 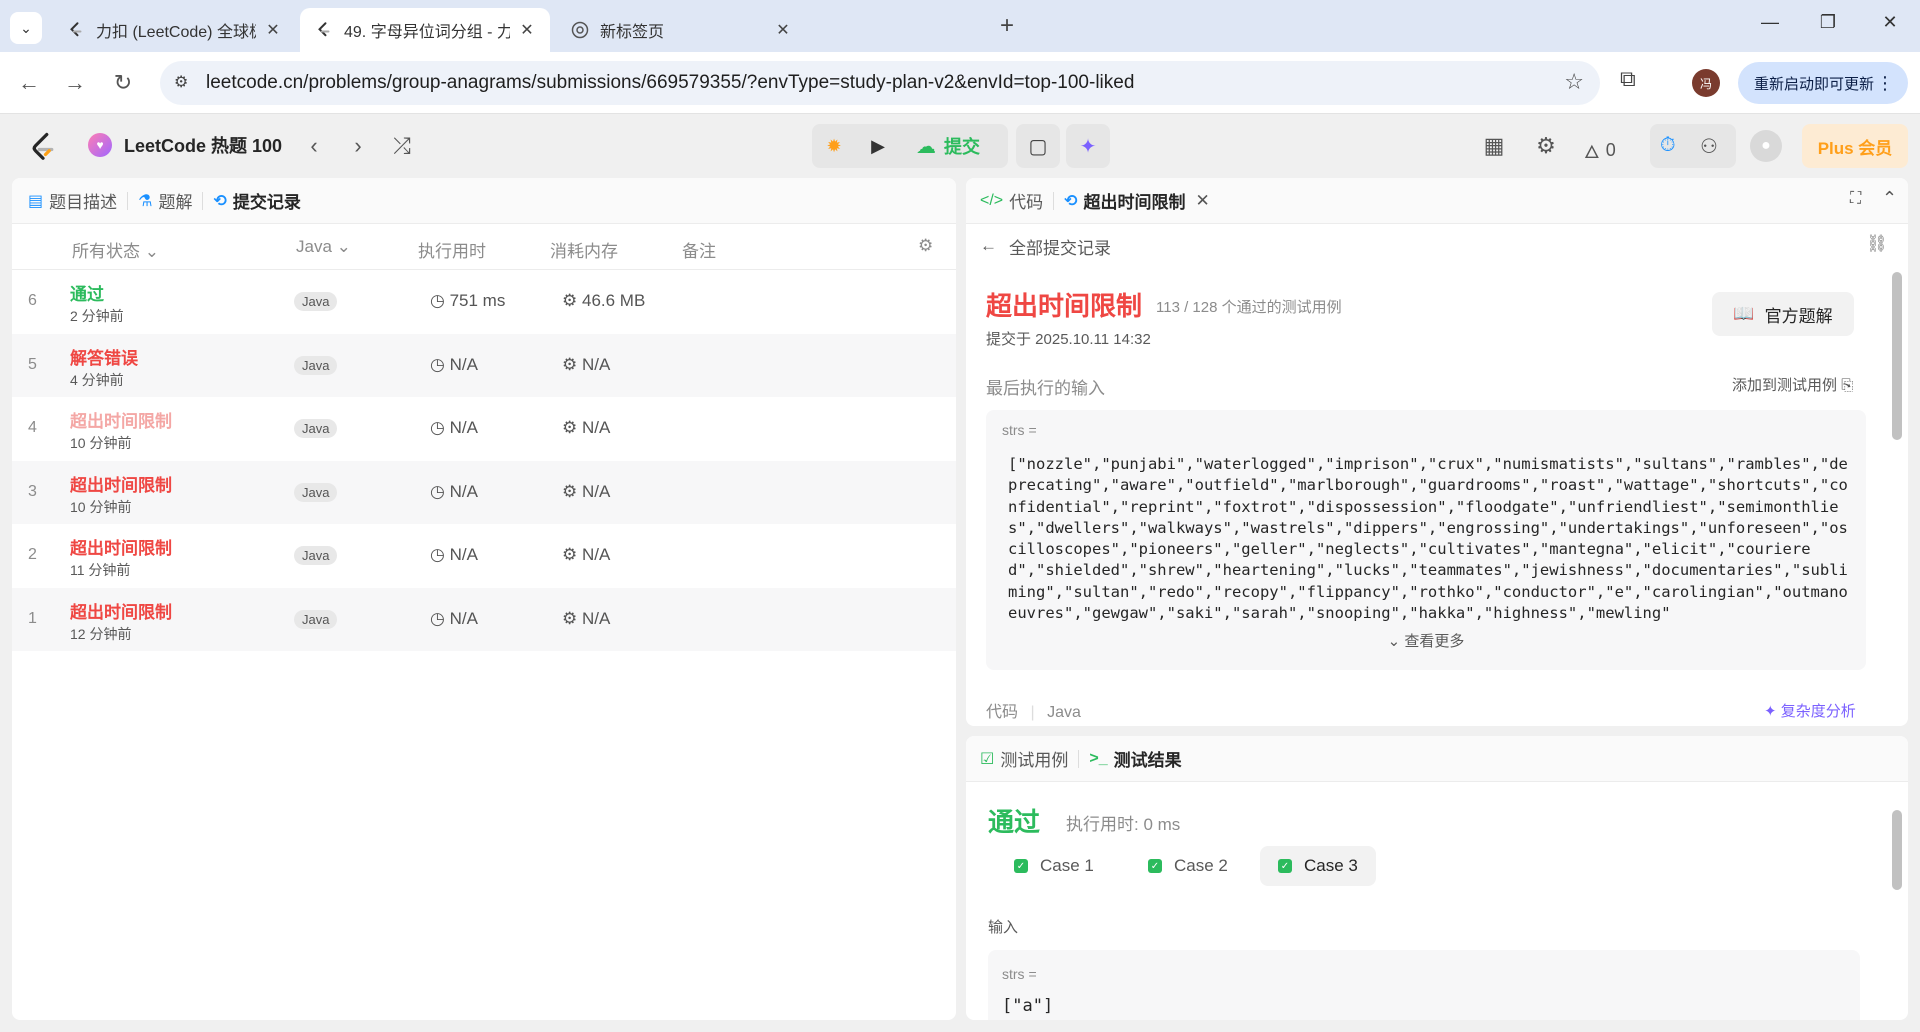 What do you see at coordinates (1054, 866) in the screenshot?
I see `case-1-tab: ✓ Case 1` at bounding box center [1054, 866].